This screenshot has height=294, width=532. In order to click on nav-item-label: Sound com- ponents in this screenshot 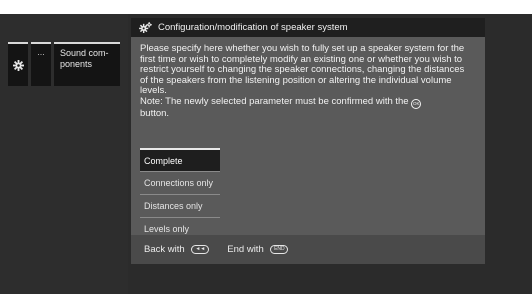, I will do `click(84, 58)`.